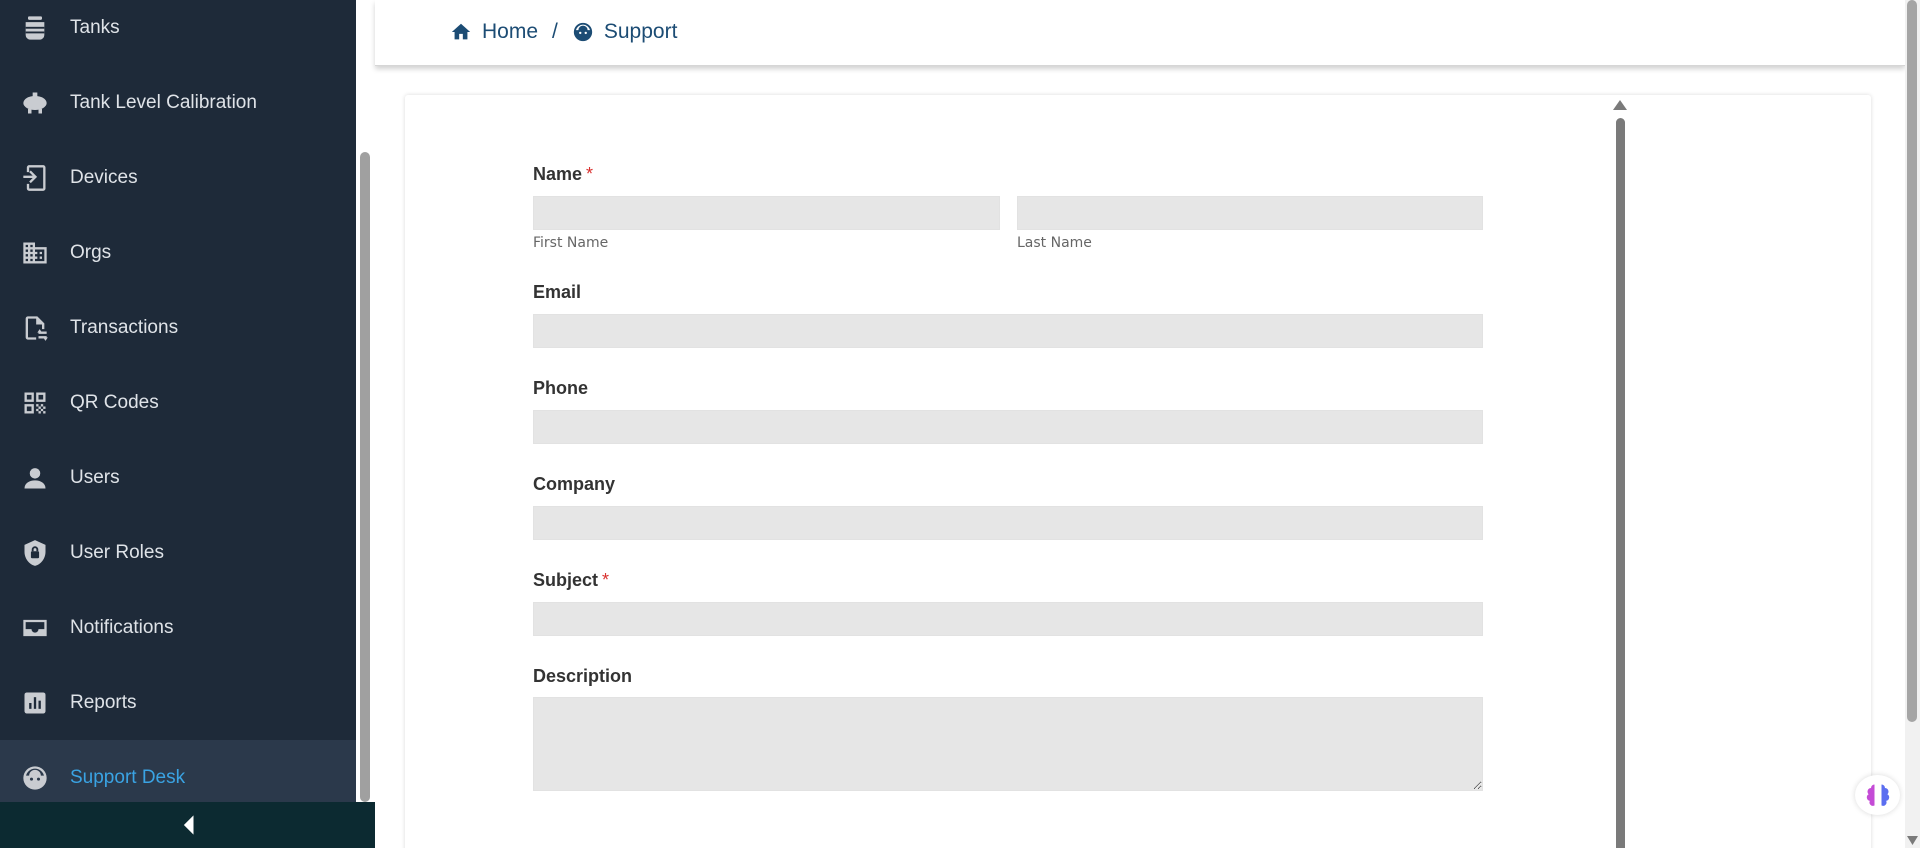  I want to click on sidebar-item-devices: Devices, so click(178, 177).